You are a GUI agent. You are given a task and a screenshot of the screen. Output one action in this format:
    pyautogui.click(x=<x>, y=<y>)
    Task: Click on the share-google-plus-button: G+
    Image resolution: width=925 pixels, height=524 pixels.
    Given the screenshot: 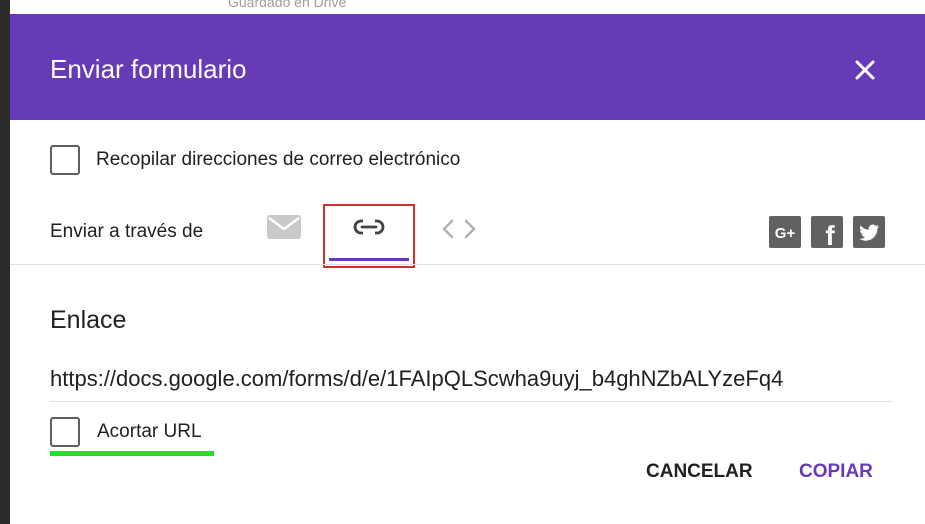 What is the action you would take?
    pyautogui.click(x=785, y=232)
    